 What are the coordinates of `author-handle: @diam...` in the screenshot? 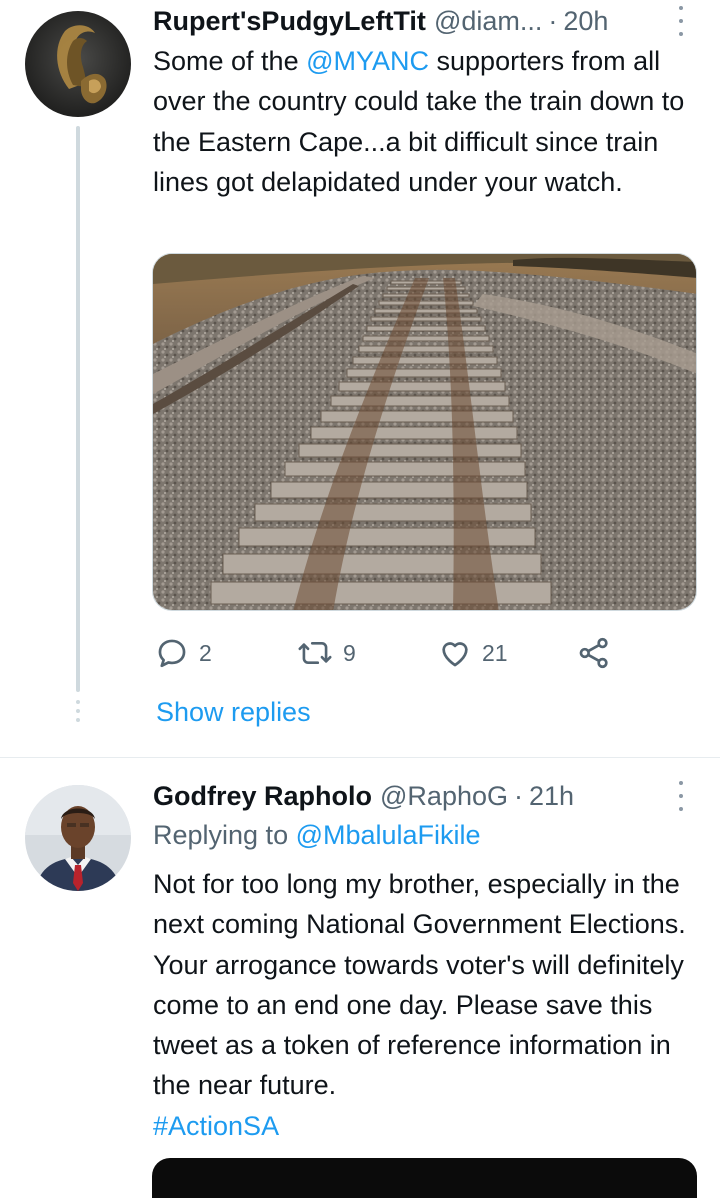 It's located at (488, 21).